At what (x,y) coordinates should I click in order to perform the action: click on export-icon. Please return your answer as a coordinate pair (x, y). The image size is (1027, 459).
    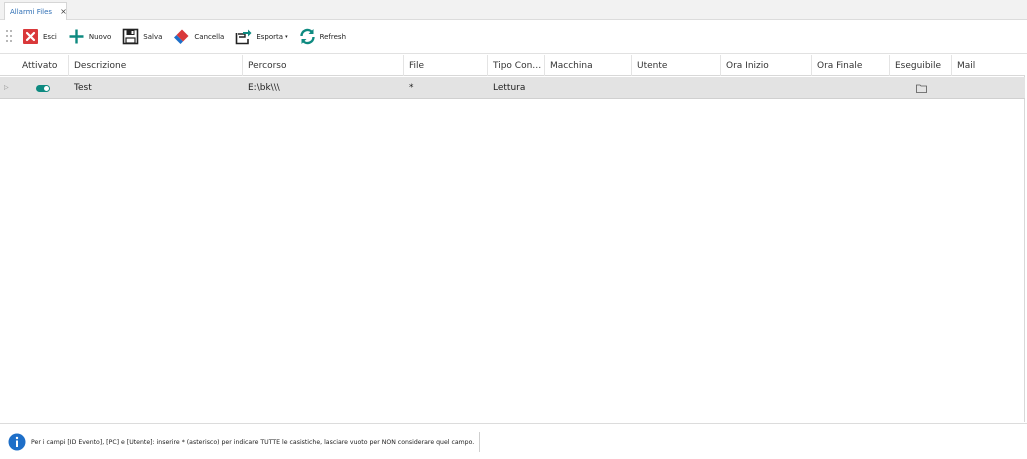
    Looking at the image, I should click on (244, 37).